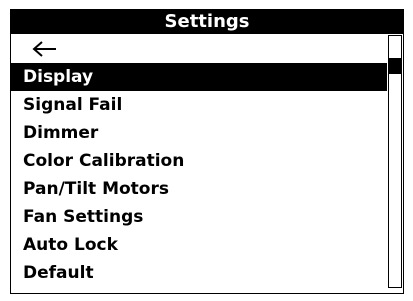 The image size is (413, 301). Describe the element at coordinates (73, 105) in the screenshot. I see `menu-item-label: Signal Fail` at that location.